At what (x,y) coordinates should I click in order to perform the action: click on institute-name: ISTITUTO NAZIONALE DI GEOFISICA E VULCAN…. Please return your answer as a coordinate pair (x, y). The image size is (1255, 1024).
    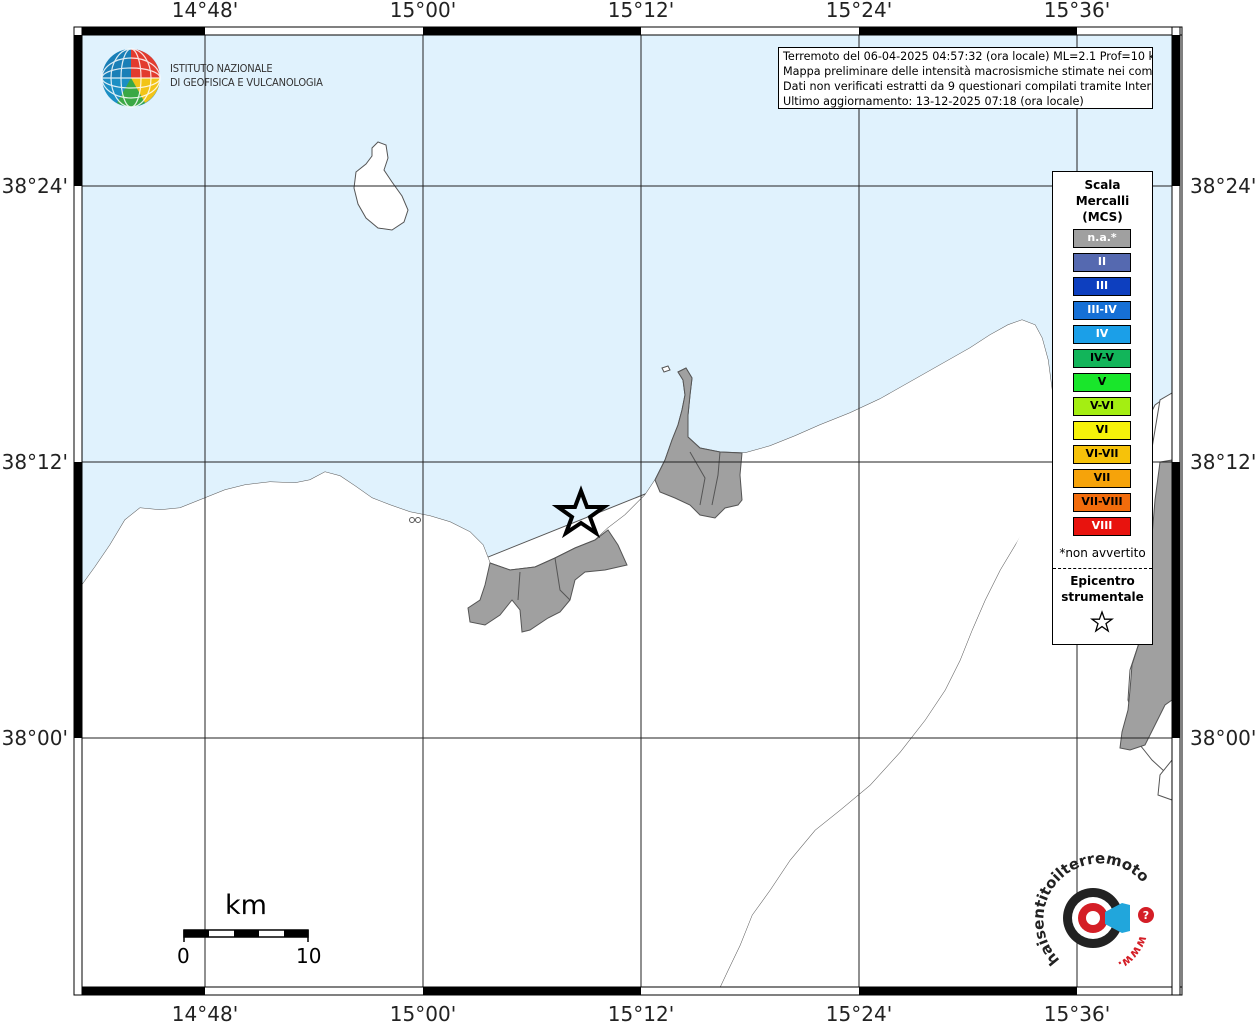
    Looking at the image, I should click on (246, 76).